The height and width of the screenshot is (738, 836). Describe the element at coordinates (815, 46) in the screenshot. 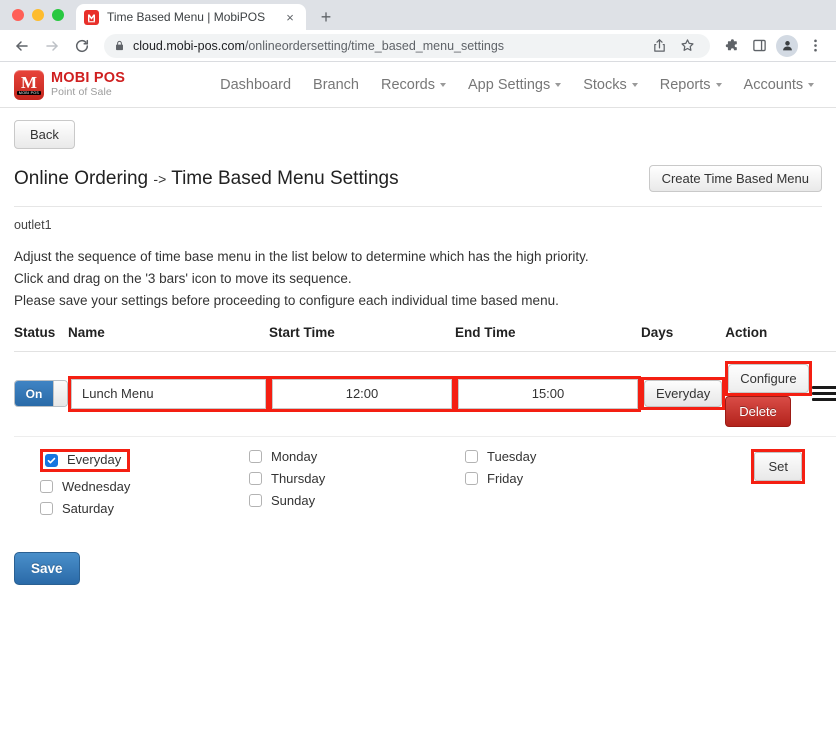

I see `three-dot-menu-icon` at that location.